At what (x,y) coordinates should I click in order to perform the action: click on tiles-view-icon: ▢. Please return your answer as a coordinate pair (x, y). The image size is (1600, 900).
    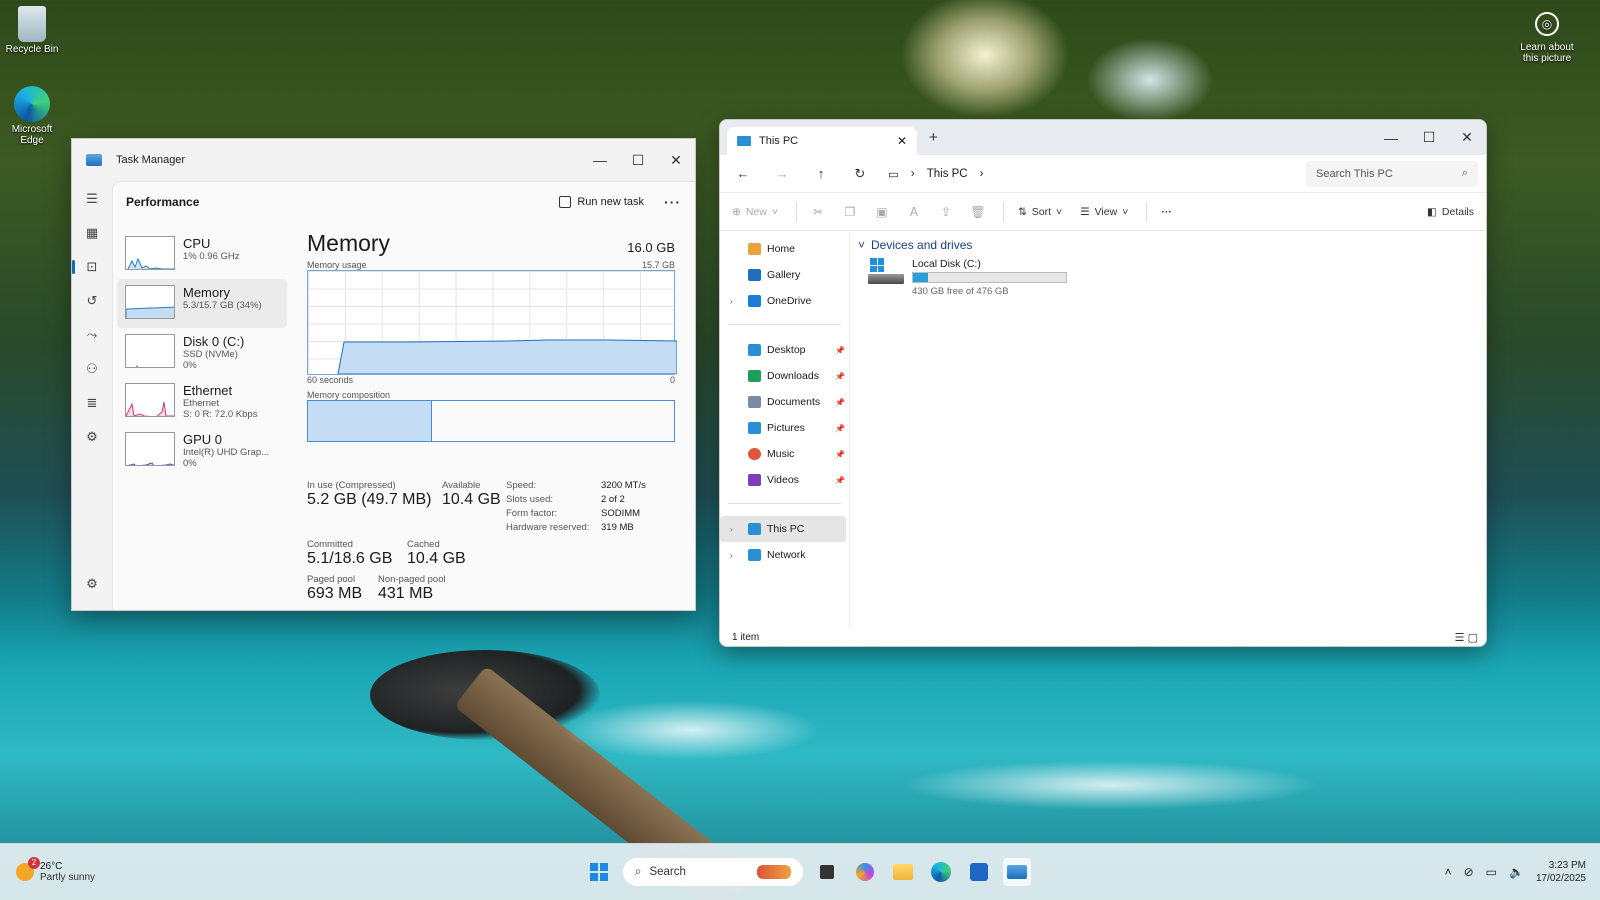
    Looking at the image, I should click on (1473, 638).